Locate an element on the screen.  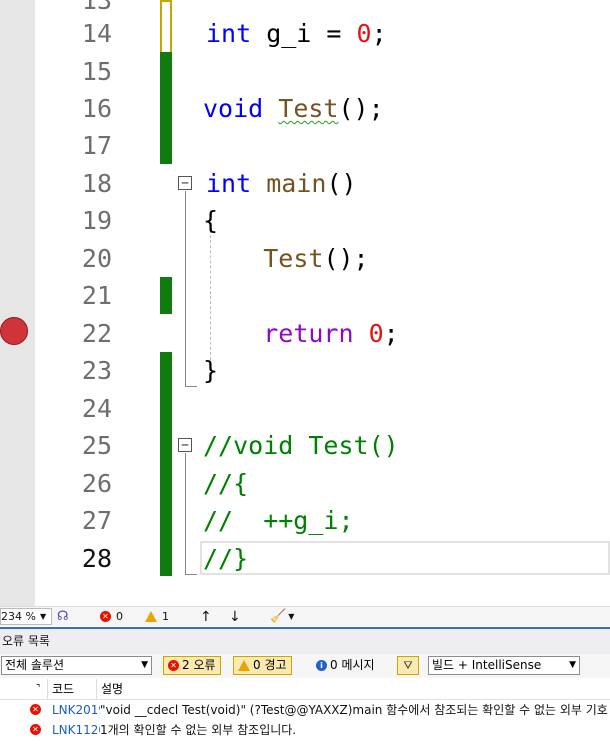
line-number: 15 is located at coordinates (96, 71).